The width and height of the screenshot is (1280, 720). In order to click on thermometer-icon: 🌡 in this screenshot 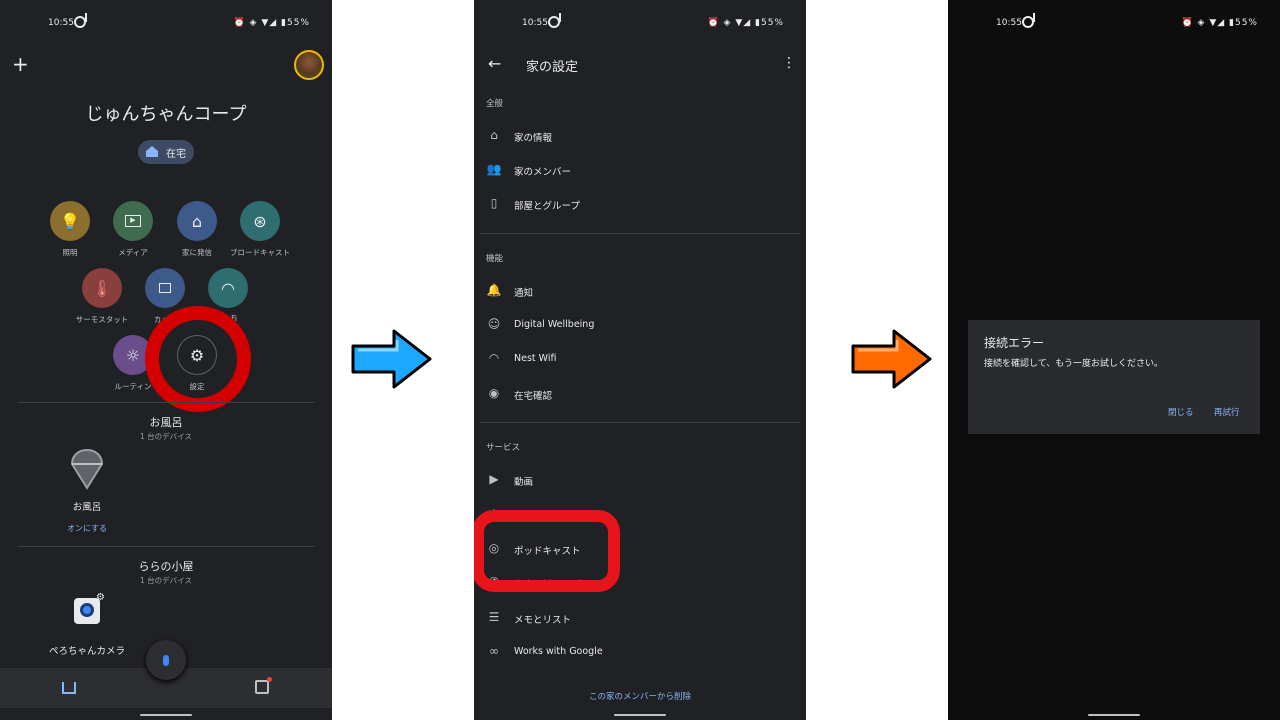, I will do `click(102, 288)`.